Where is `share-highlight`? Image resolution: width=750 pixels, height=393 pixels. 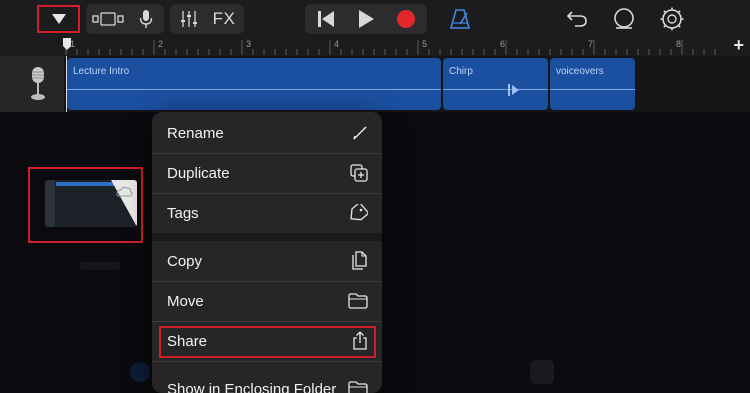
share-highlight is located at coordinates (267, 342).